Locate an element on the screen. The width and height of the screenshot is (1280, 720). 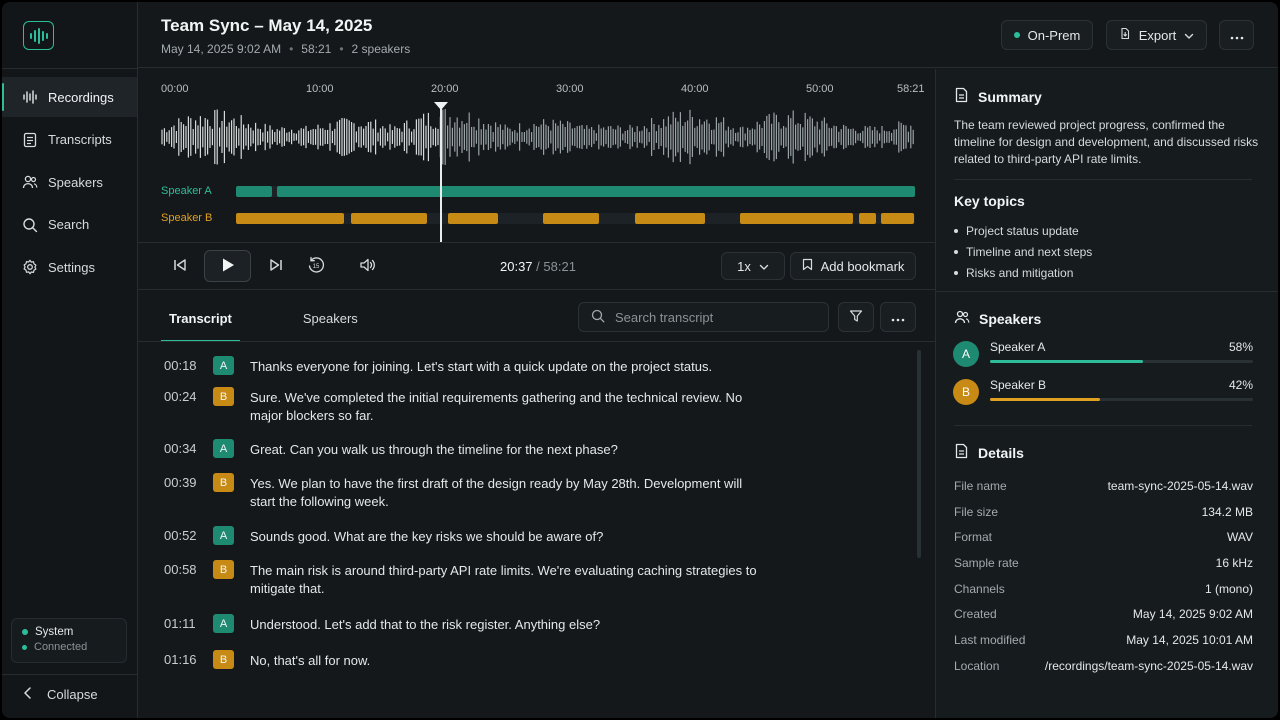
sidebar-item-label: Search is located at coordinates (69, 224).